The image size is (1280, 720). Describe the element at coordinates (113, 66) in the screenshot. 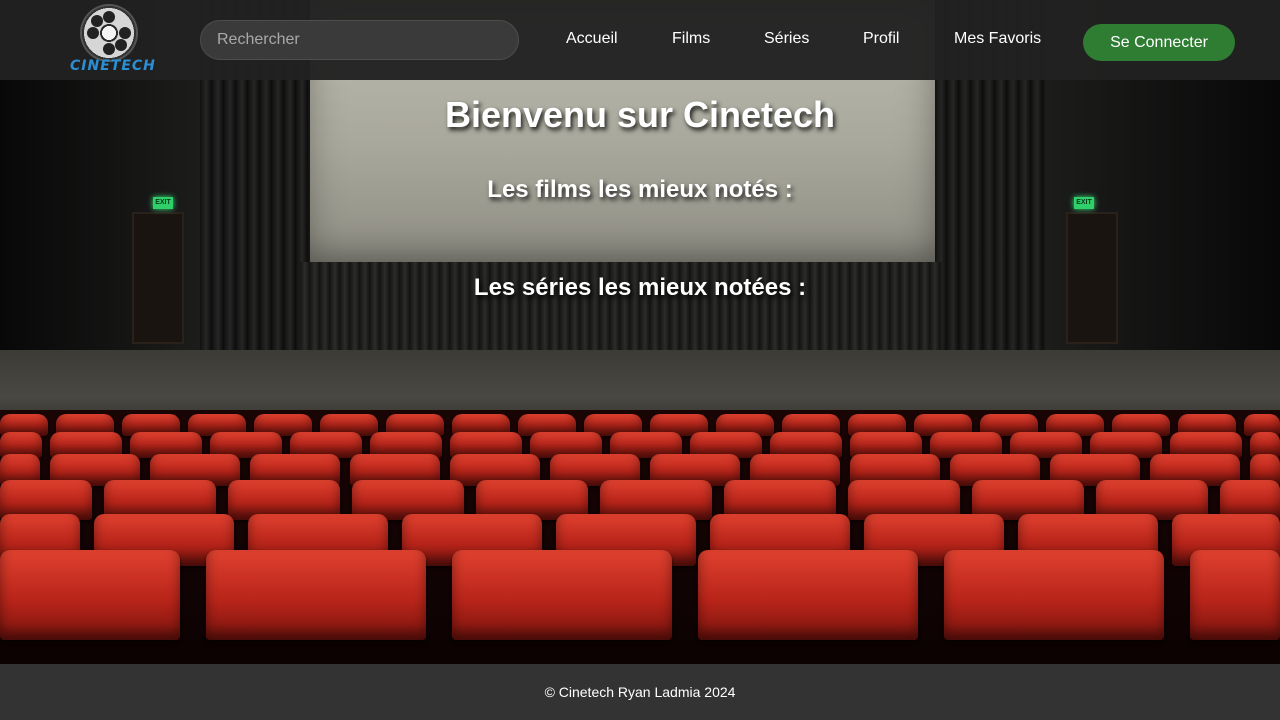

I see `logo-text: CINETECH` at that location.